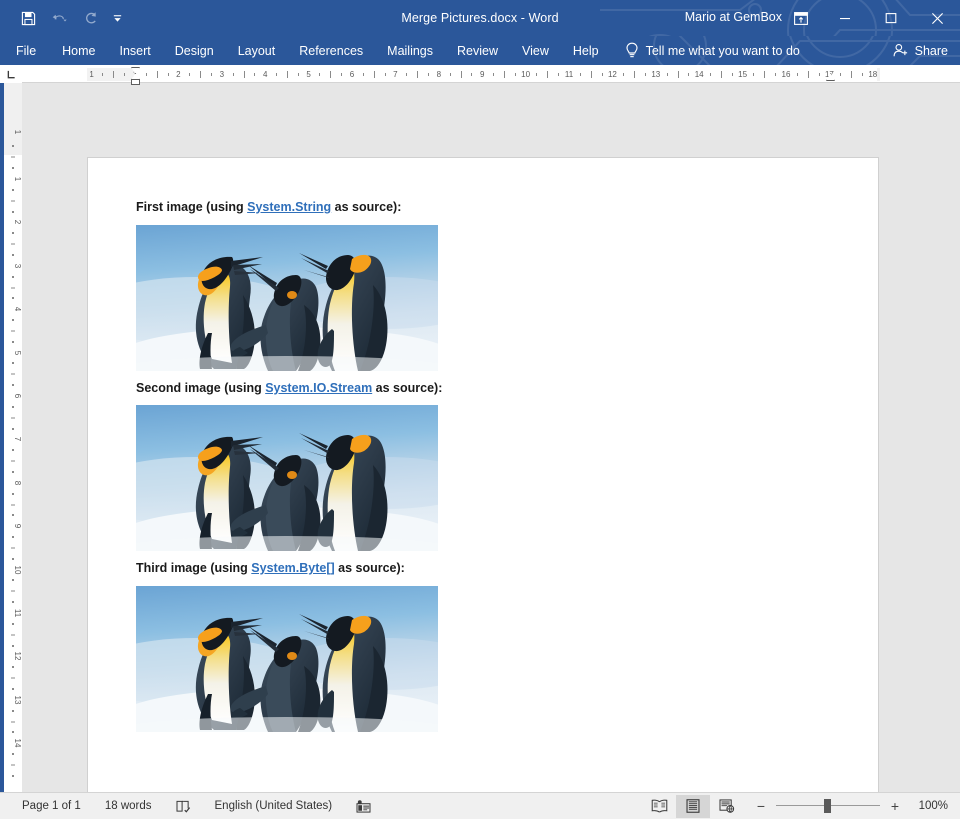 The image size is (960, 819). Describe the element at coordinates (194, 50) in the screenshot. I see `tab-design: Design` at that location.